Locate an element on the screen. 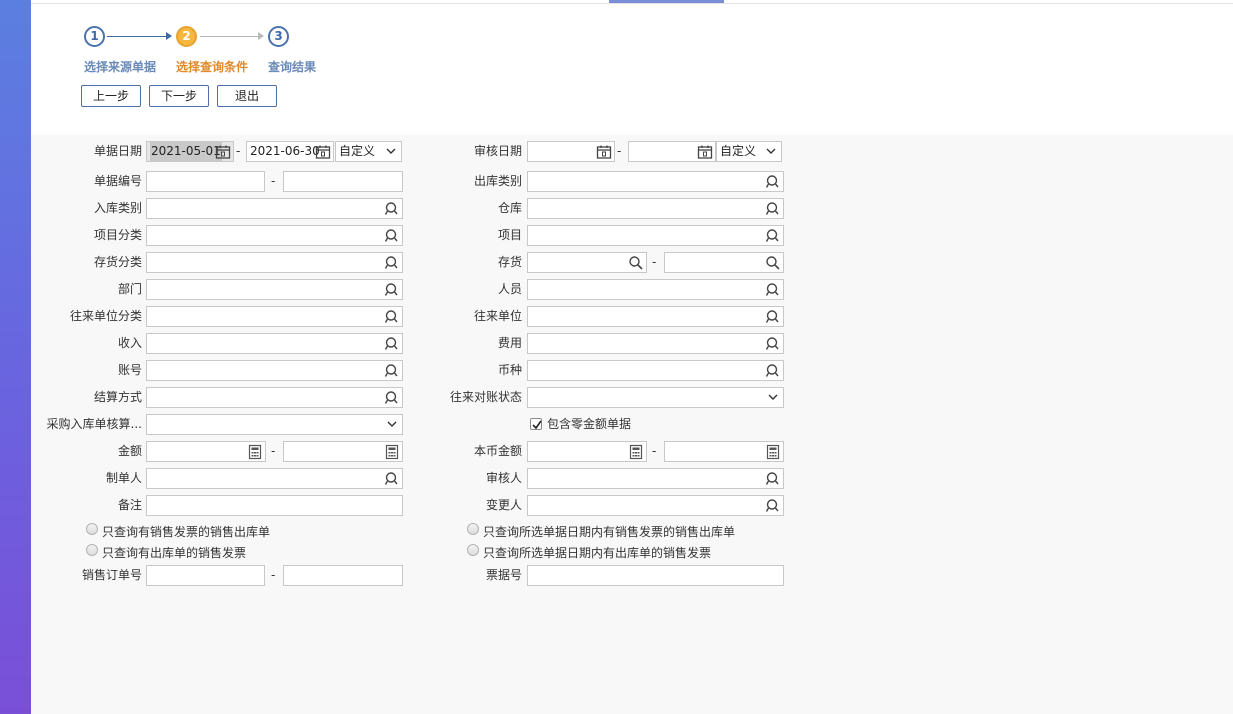  step-2-circle: 2 is located at coordinates (186, 36).